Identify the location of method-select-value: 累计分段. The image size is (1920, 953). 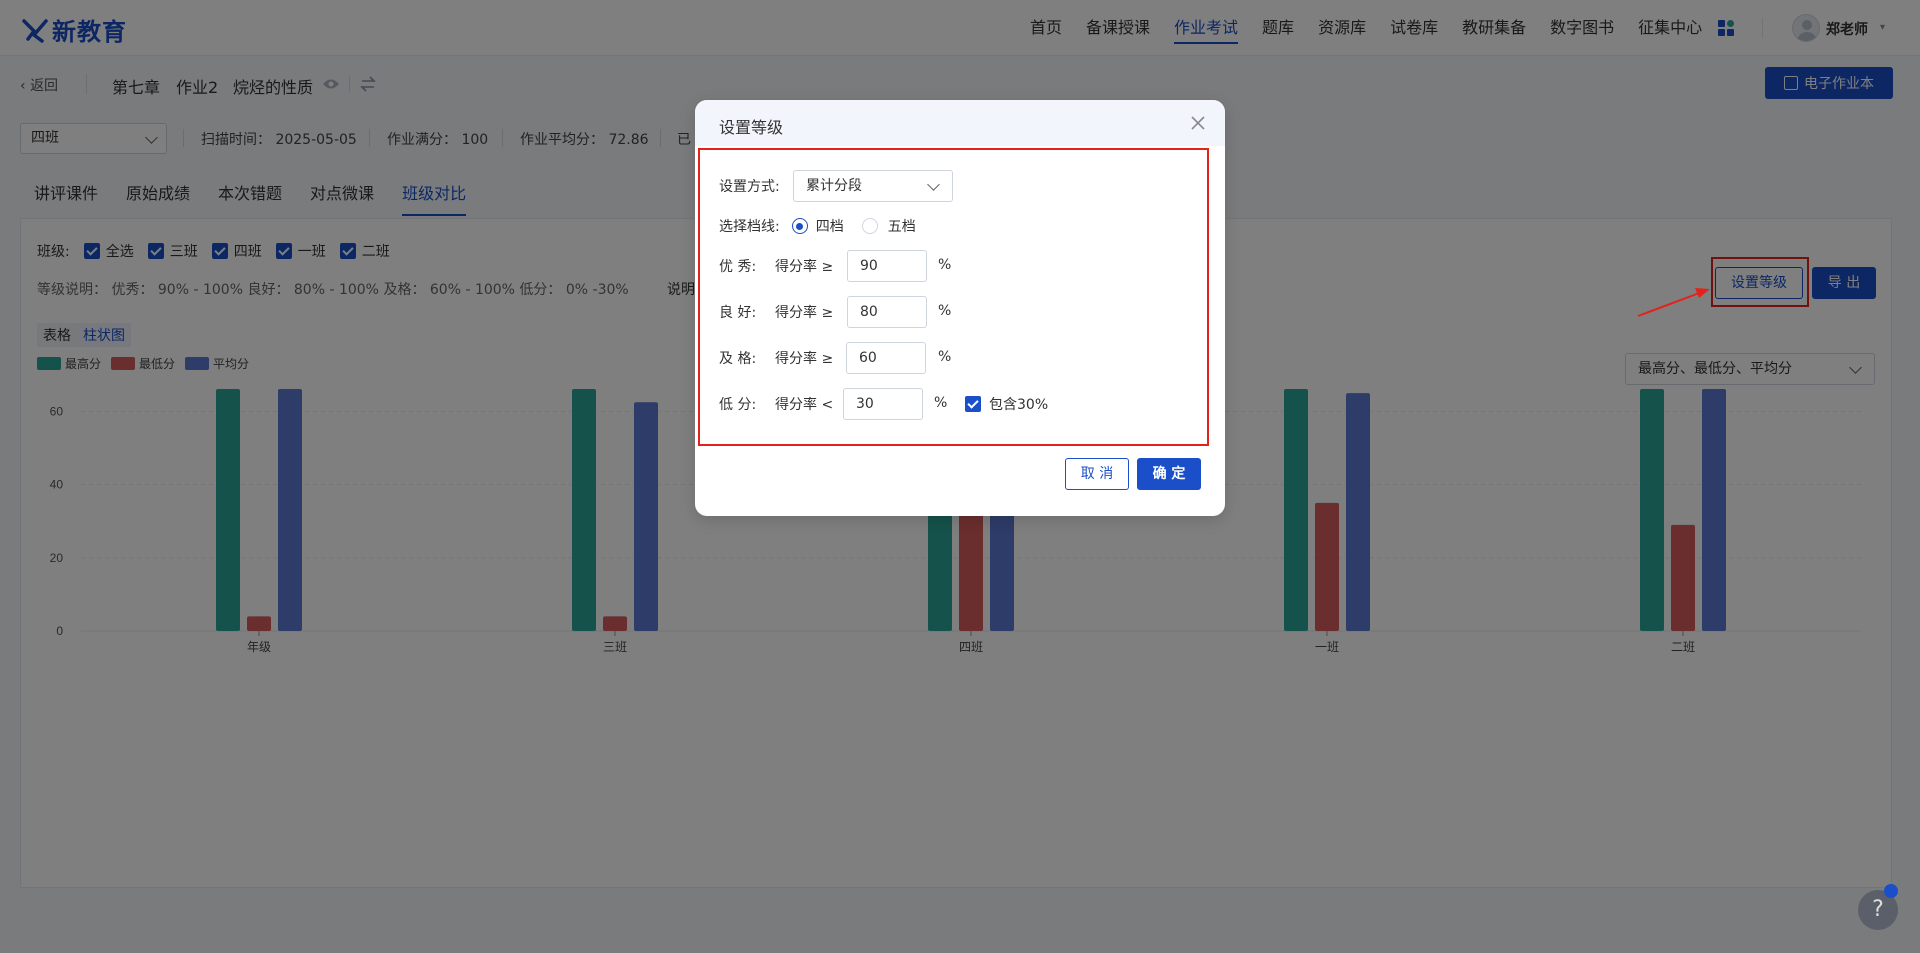
(834, 186).